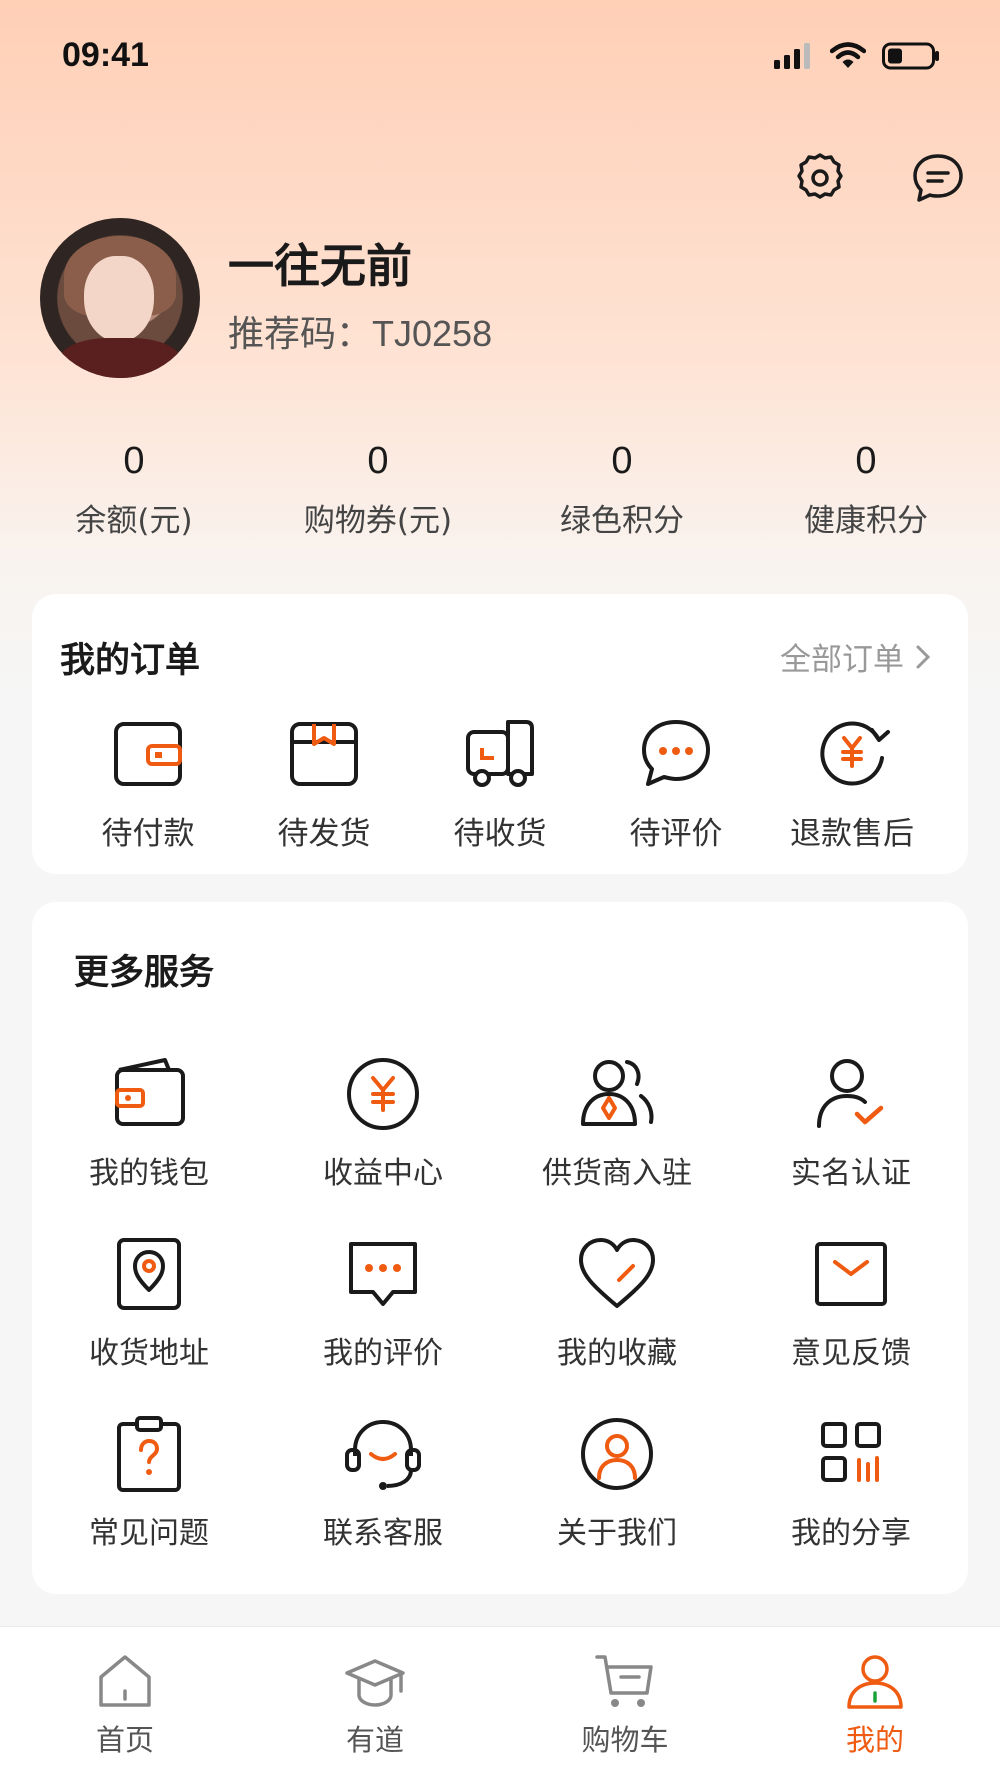 This screenshot has height=1778, width=1000. Describe the element at coordinates (149, 1454) in the screenshot. I see `question-clipboard-icon` at that location.